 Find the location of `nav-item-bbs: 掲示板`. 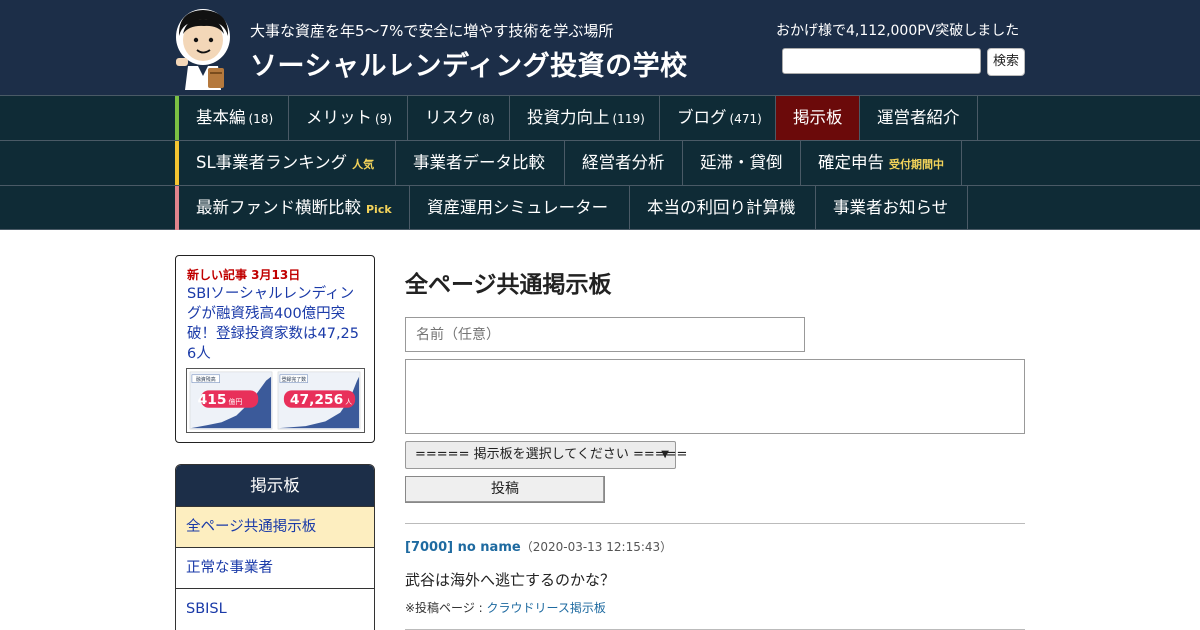

nav-item-bbs: 掲示板 is located at coordinates (818, 118).